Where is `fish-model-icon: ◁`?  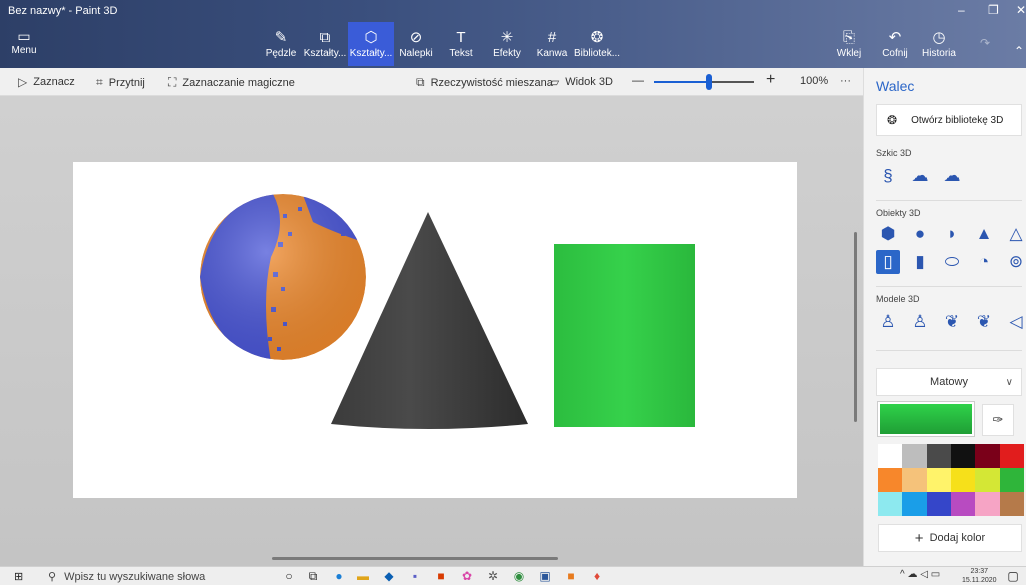
fish-model-icon: ◁ is located at coordinates (1015, 322).